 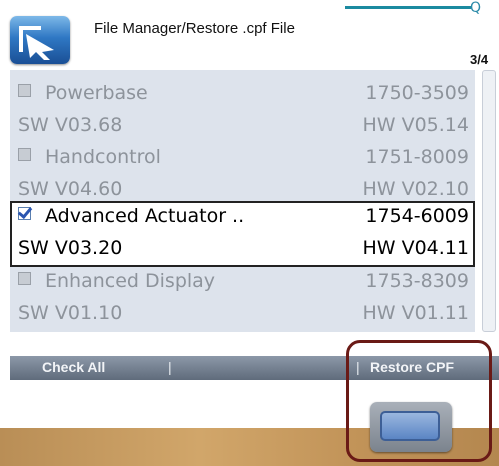 What do you see at coordinates (415, 125) in the screenshot?
I see `hw-version: HW V05.14` at bounding box center [415, 125].